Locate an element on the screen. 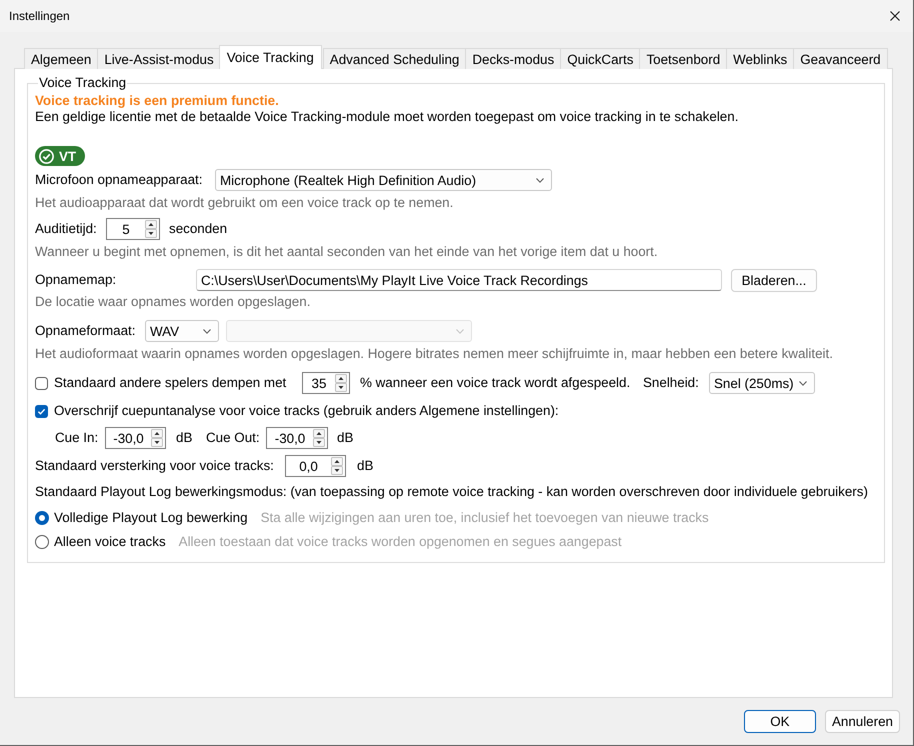 The width and height of the screenshot is (914, 746). close-icon is located at coordinates (895, 16).